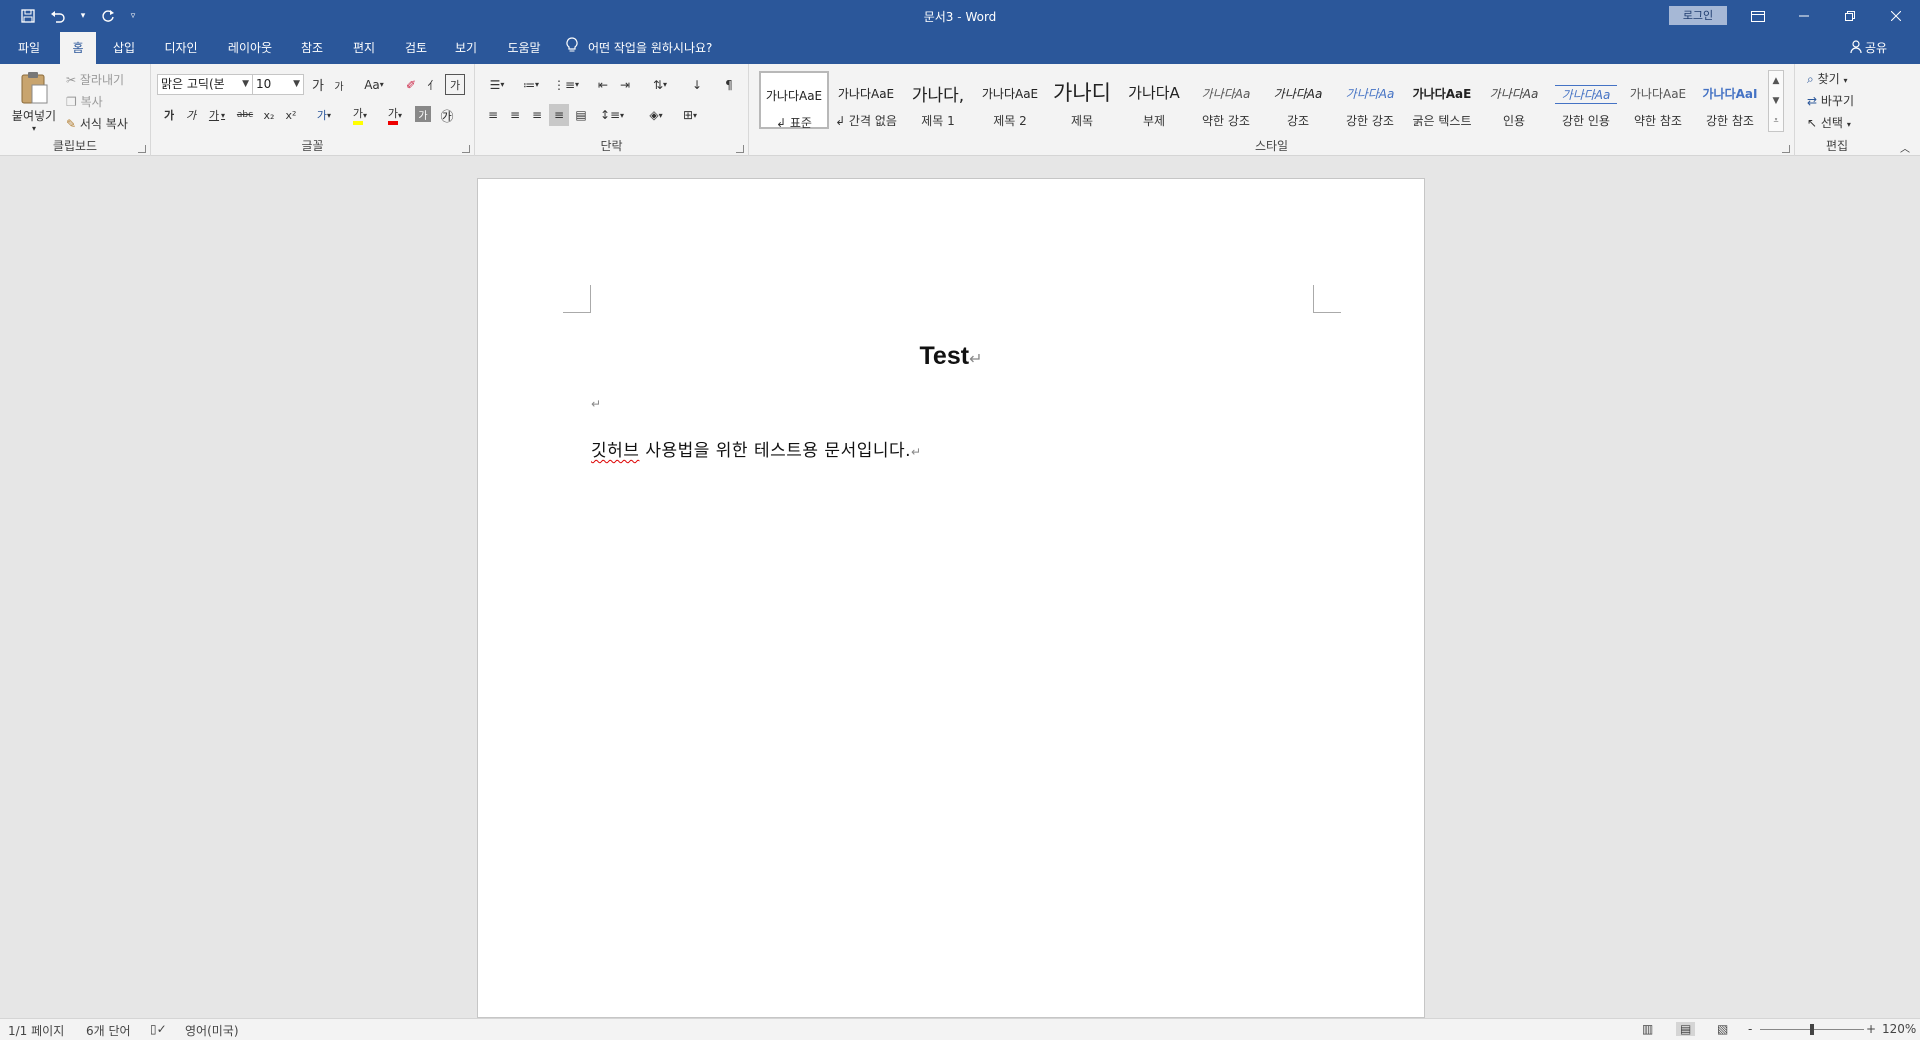  Describe the element at coordinates (938, 100) in the screenshot. I see `style-heading-1: 가나다, 제목 1` at that location.